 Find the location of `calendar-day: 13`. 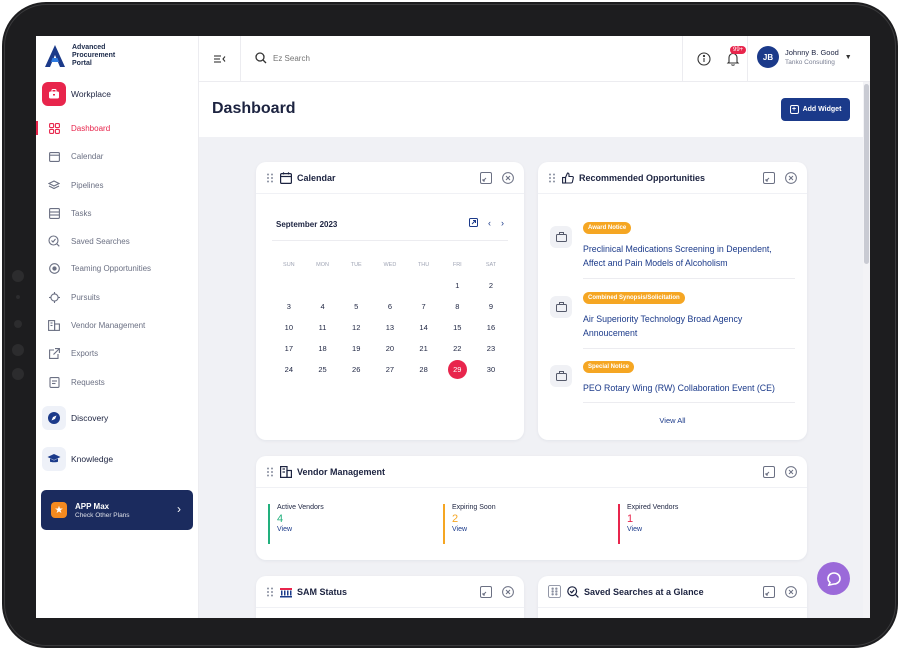

calendar-day: 13 is located at coordinates (390, 327).